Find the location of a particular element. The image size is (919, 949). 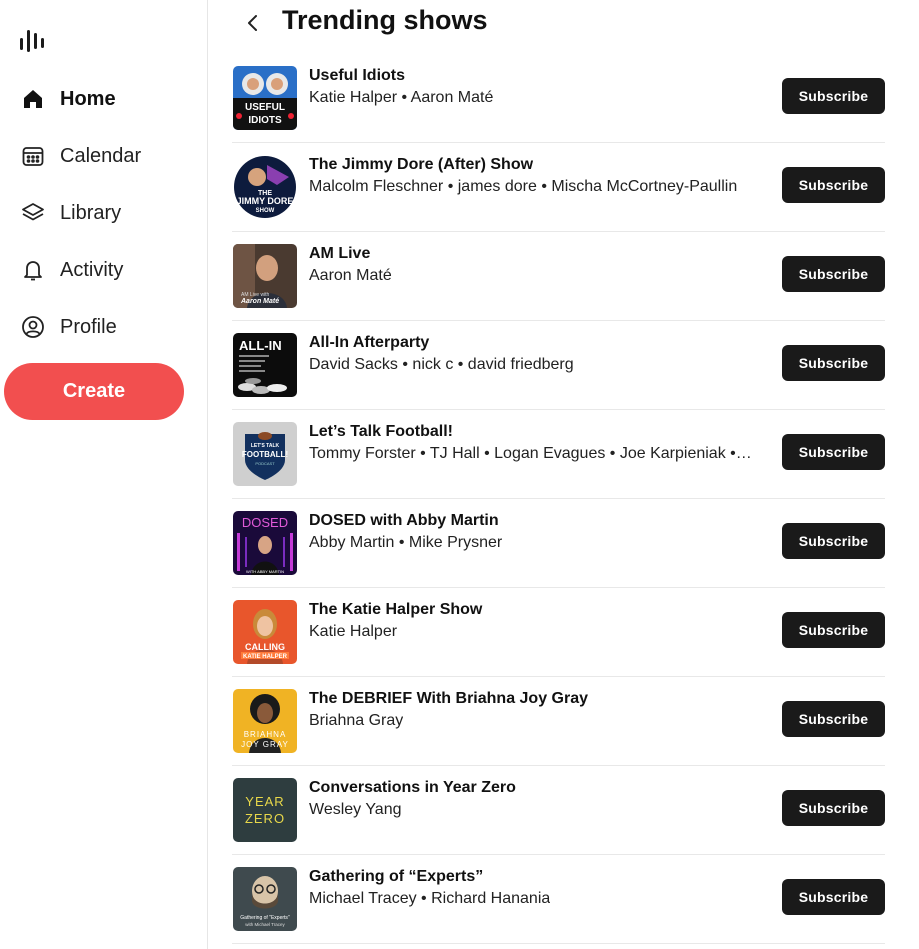

show-title: DOSED with Abby Martin is located at coordinates (404, 520).